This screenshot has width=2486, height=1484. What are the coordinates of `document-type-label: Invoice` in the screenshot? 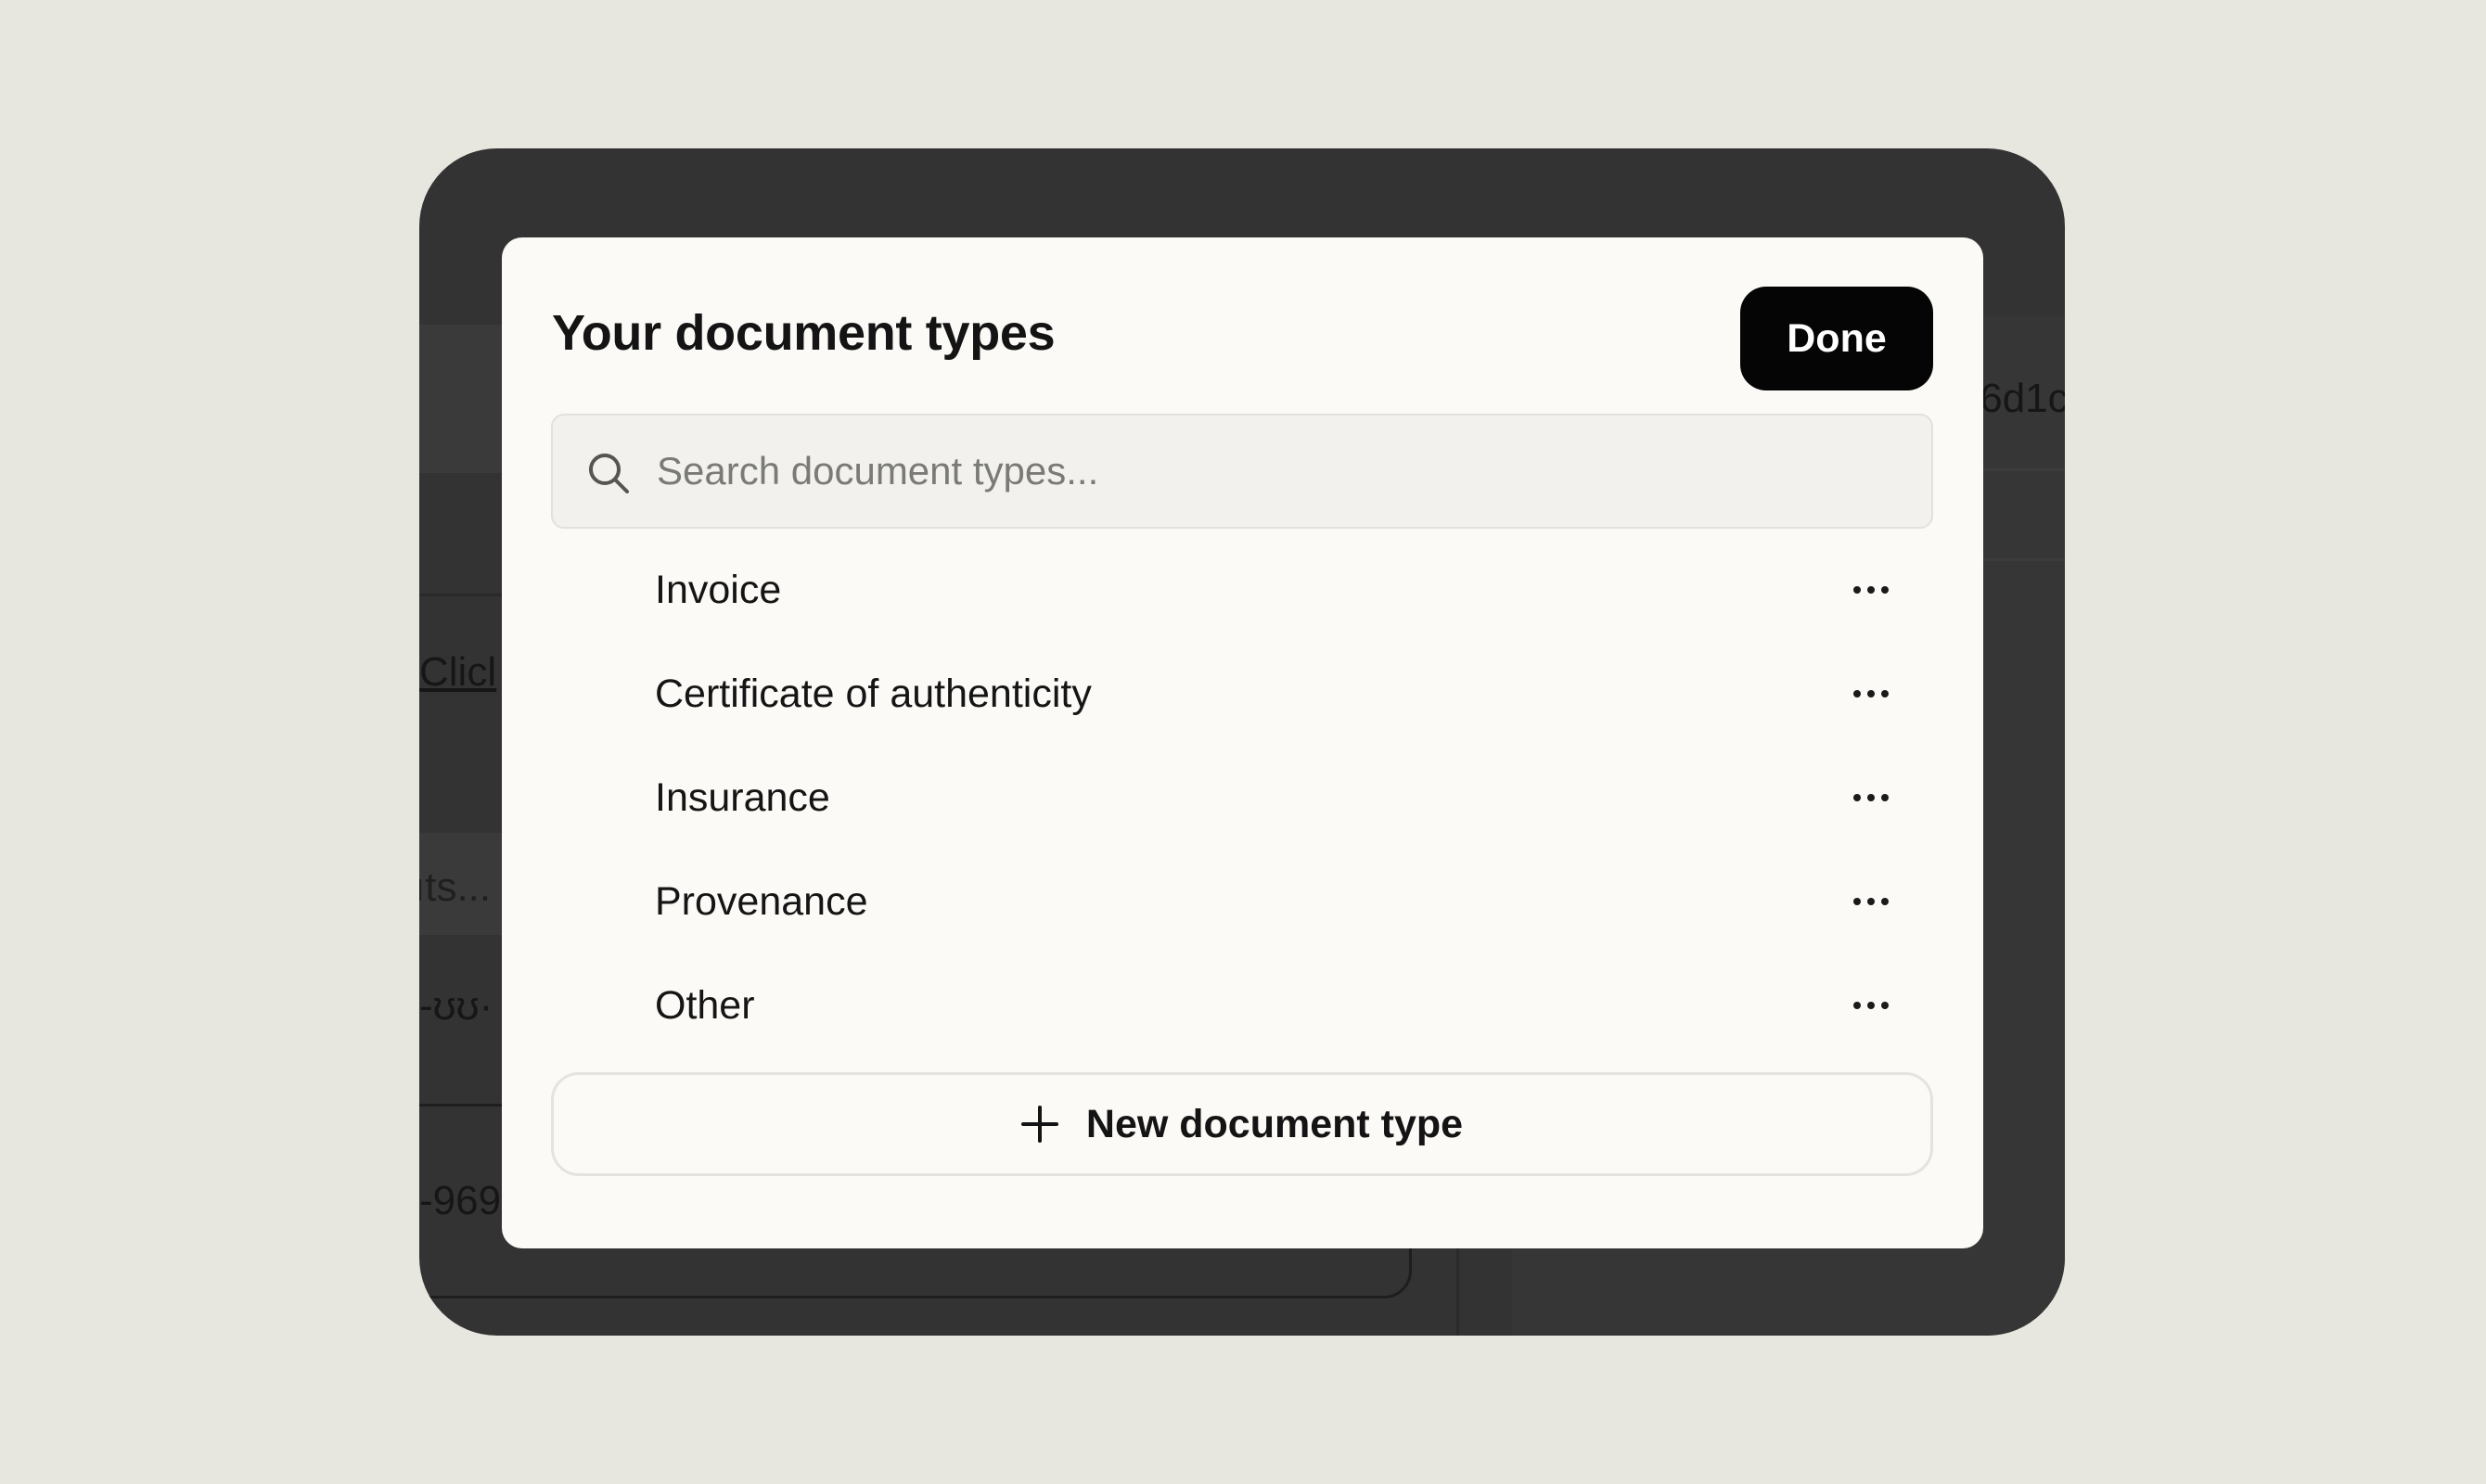 It's located at (718, 589).